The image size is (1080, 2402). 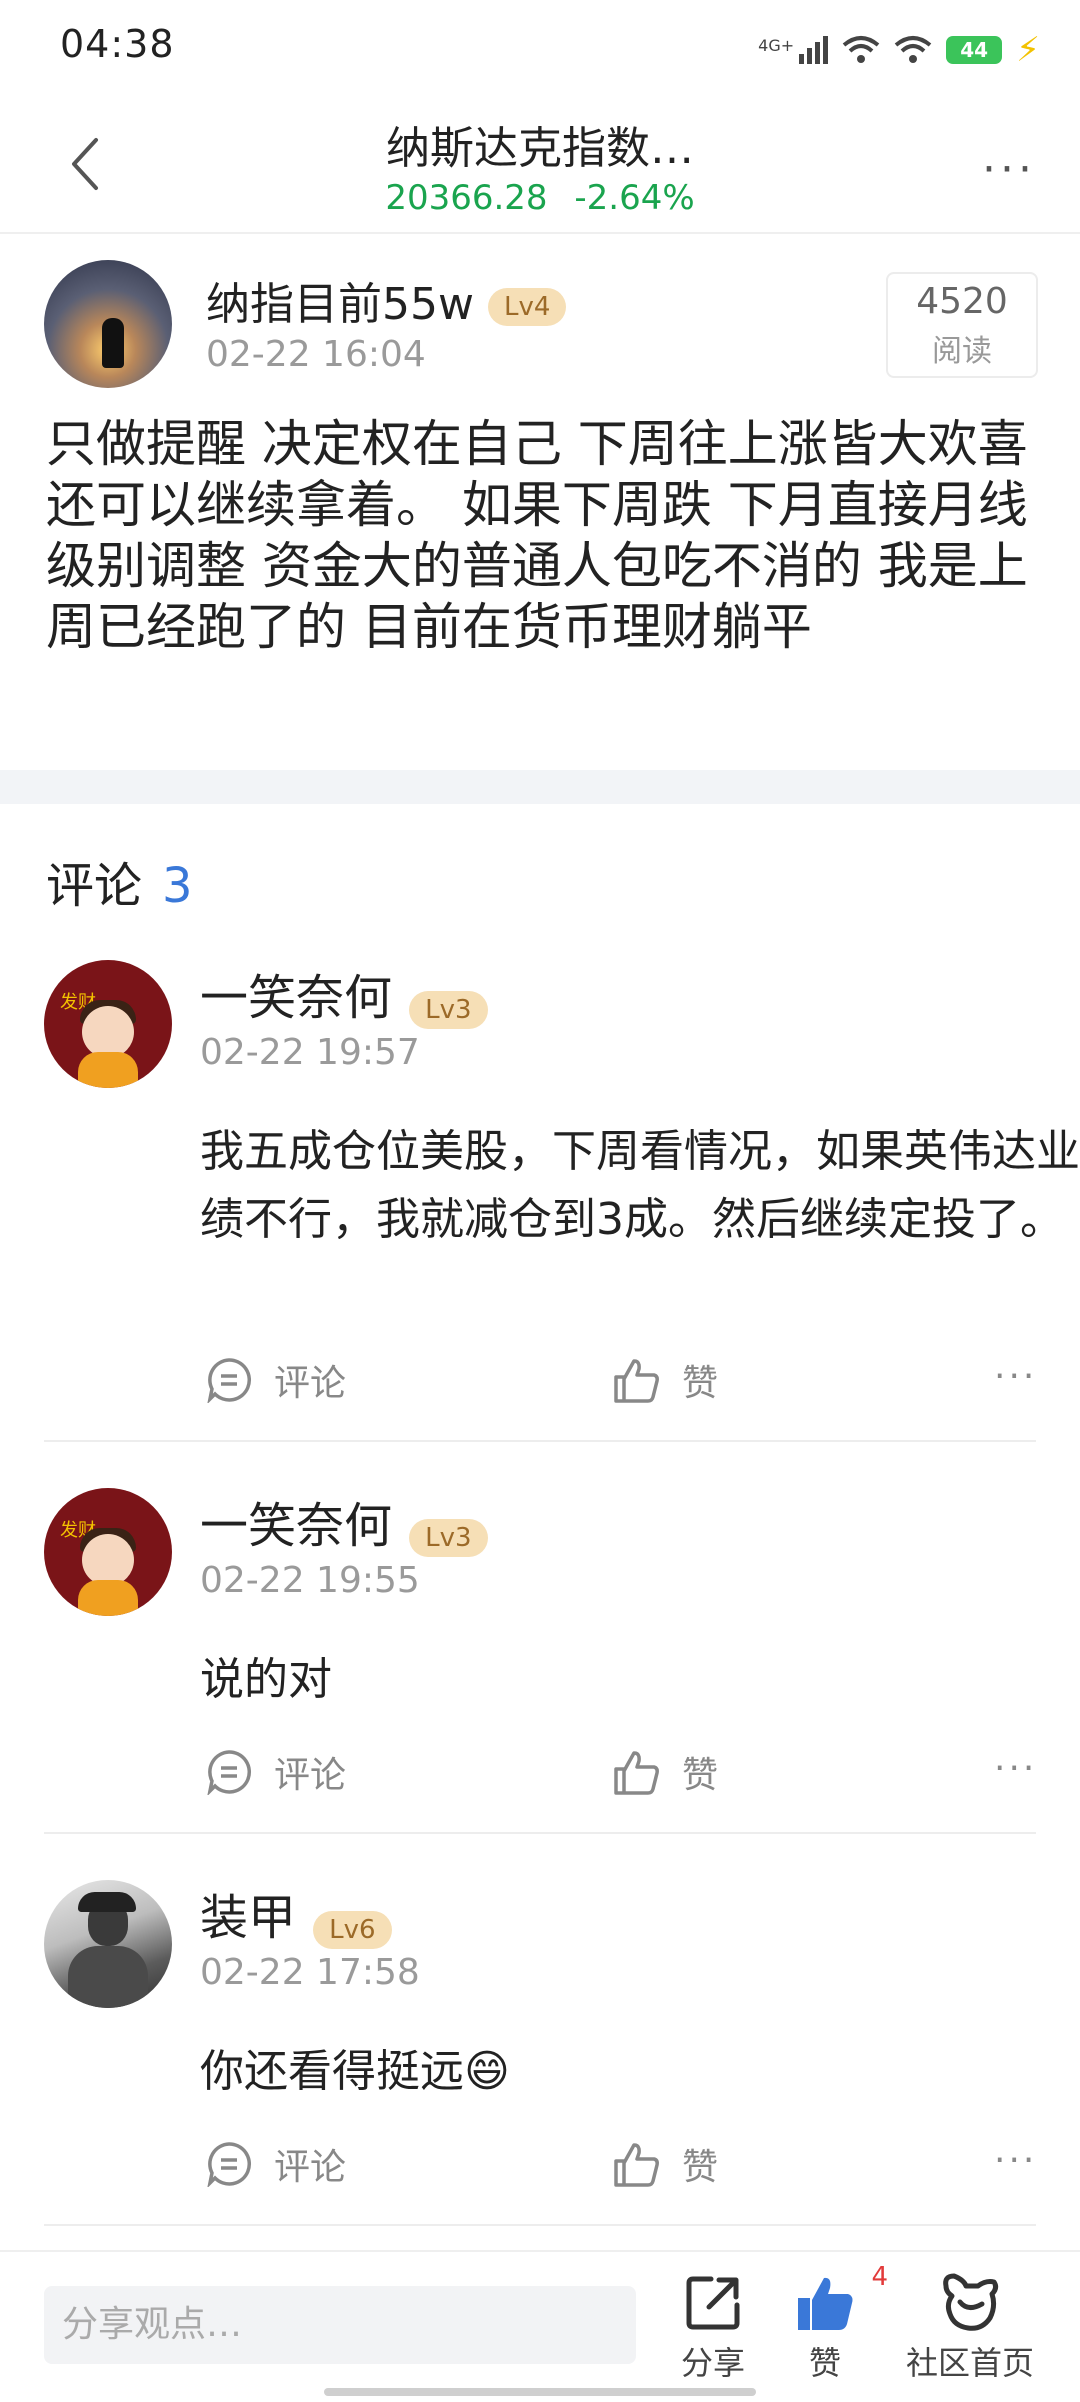 I want to click on comment-date: 02-22 17:58, so click(x=310, y=1972).